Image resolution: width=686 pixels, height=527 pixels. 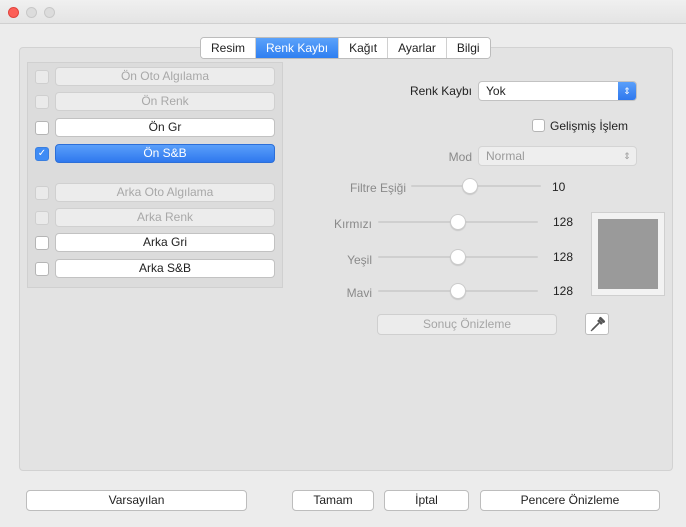 I want to click on list-item: Ön Renk, so click(x=155, y=101).